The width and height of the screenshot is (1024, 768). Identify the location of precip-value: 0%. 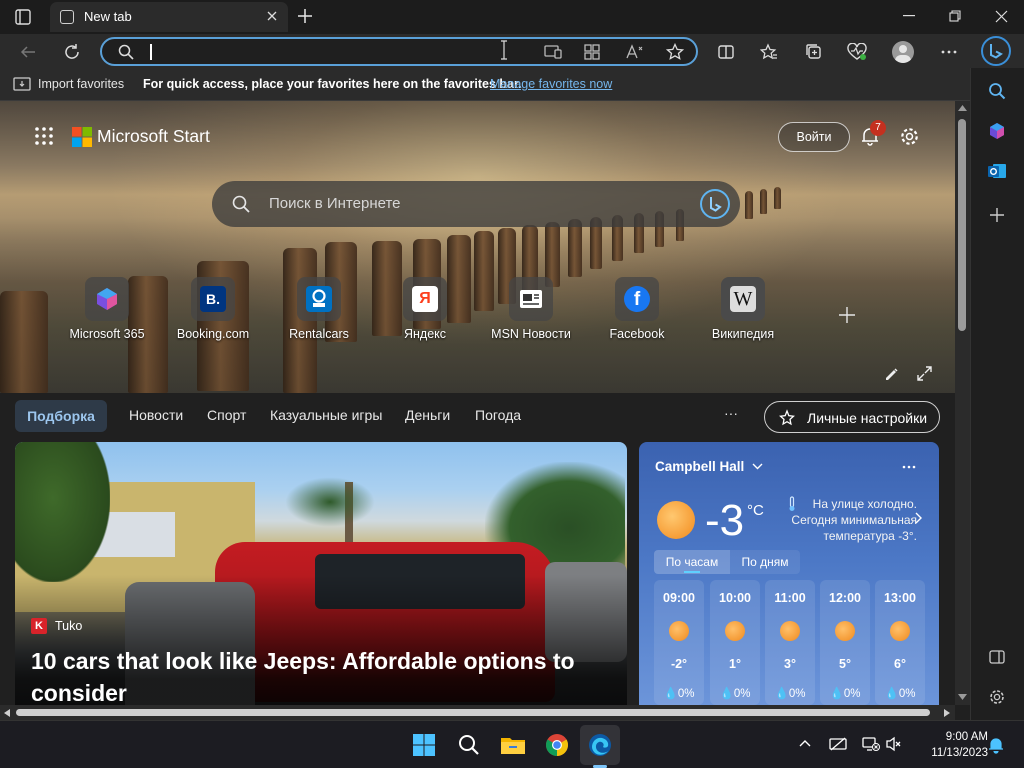
(852, 694).